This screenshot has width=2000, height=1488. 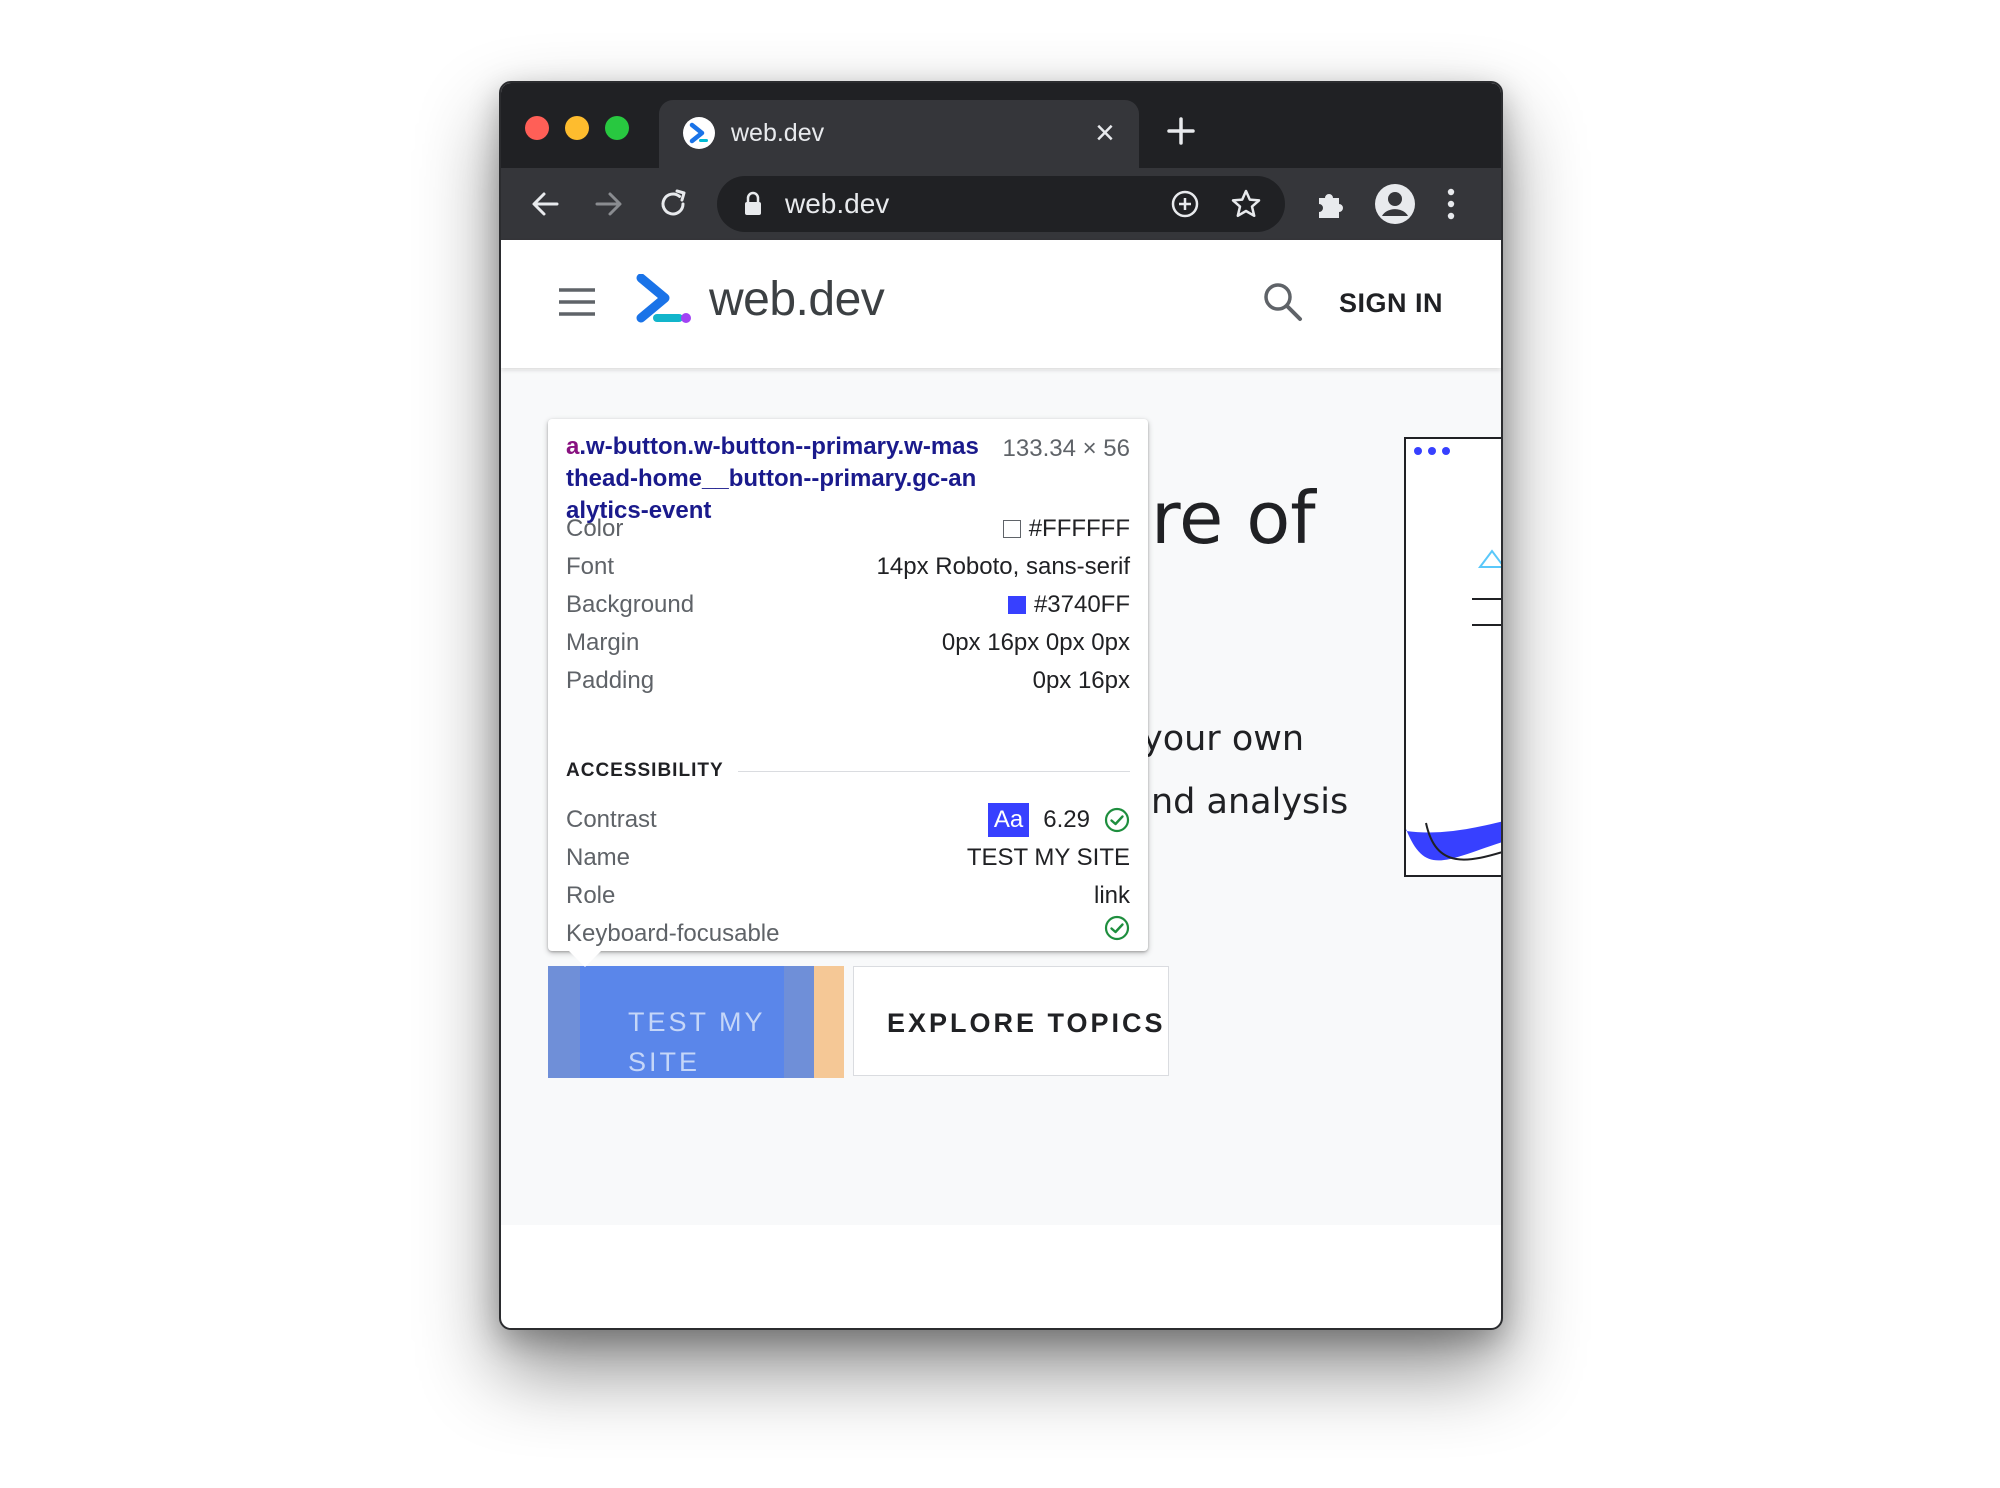 I want to click on url-text: web.dev, so click(x=837, y=203).